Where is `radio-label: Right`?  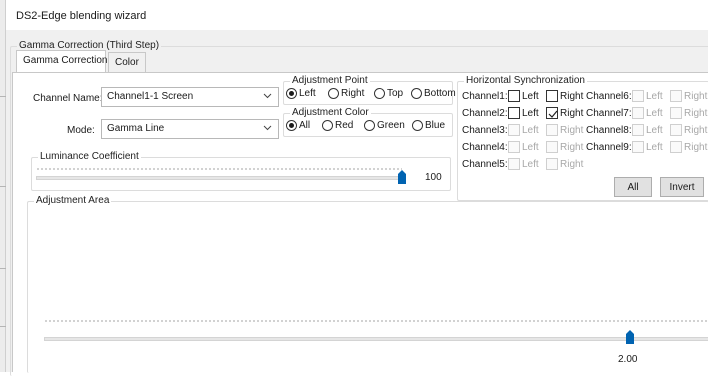 radio-label: Right is located at coordinates (353, 93).